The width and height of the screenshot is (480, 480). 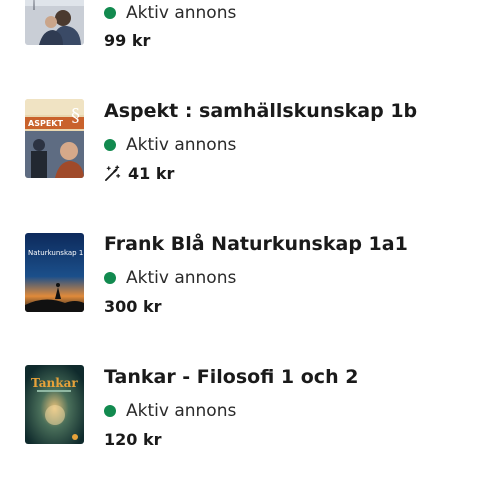 I want to click on book-cover-image, so click(x=54, y=22).